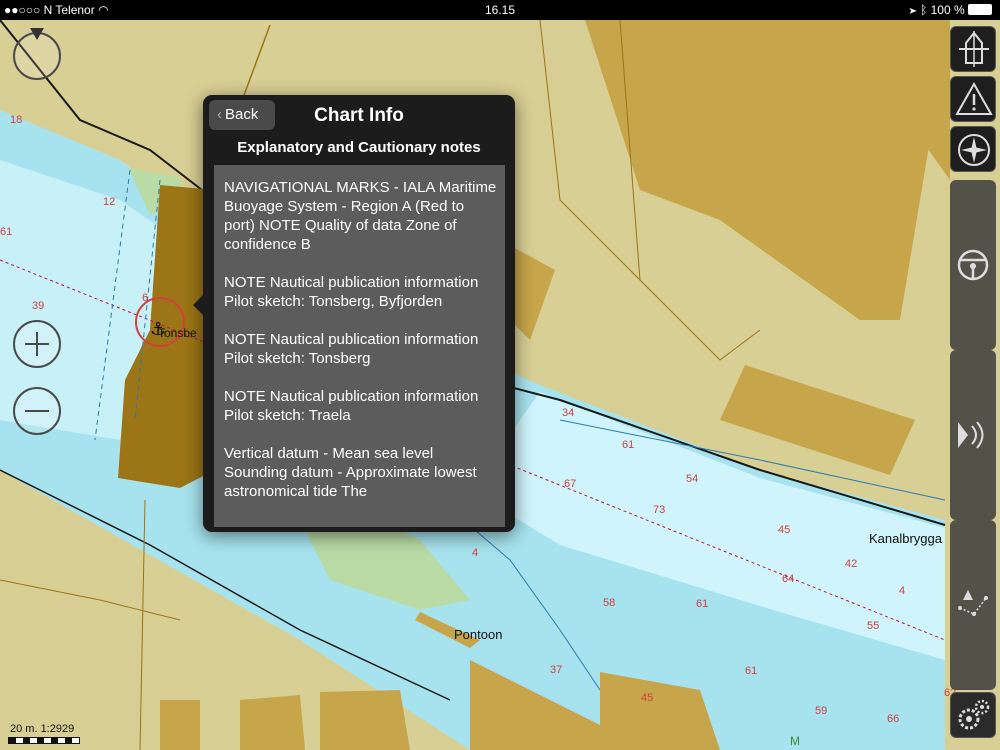 Image resolution: width=1000 pixels, height=750 pixels. I want to click on scale-label: 20 m. 1:2929, so click(42, 729).